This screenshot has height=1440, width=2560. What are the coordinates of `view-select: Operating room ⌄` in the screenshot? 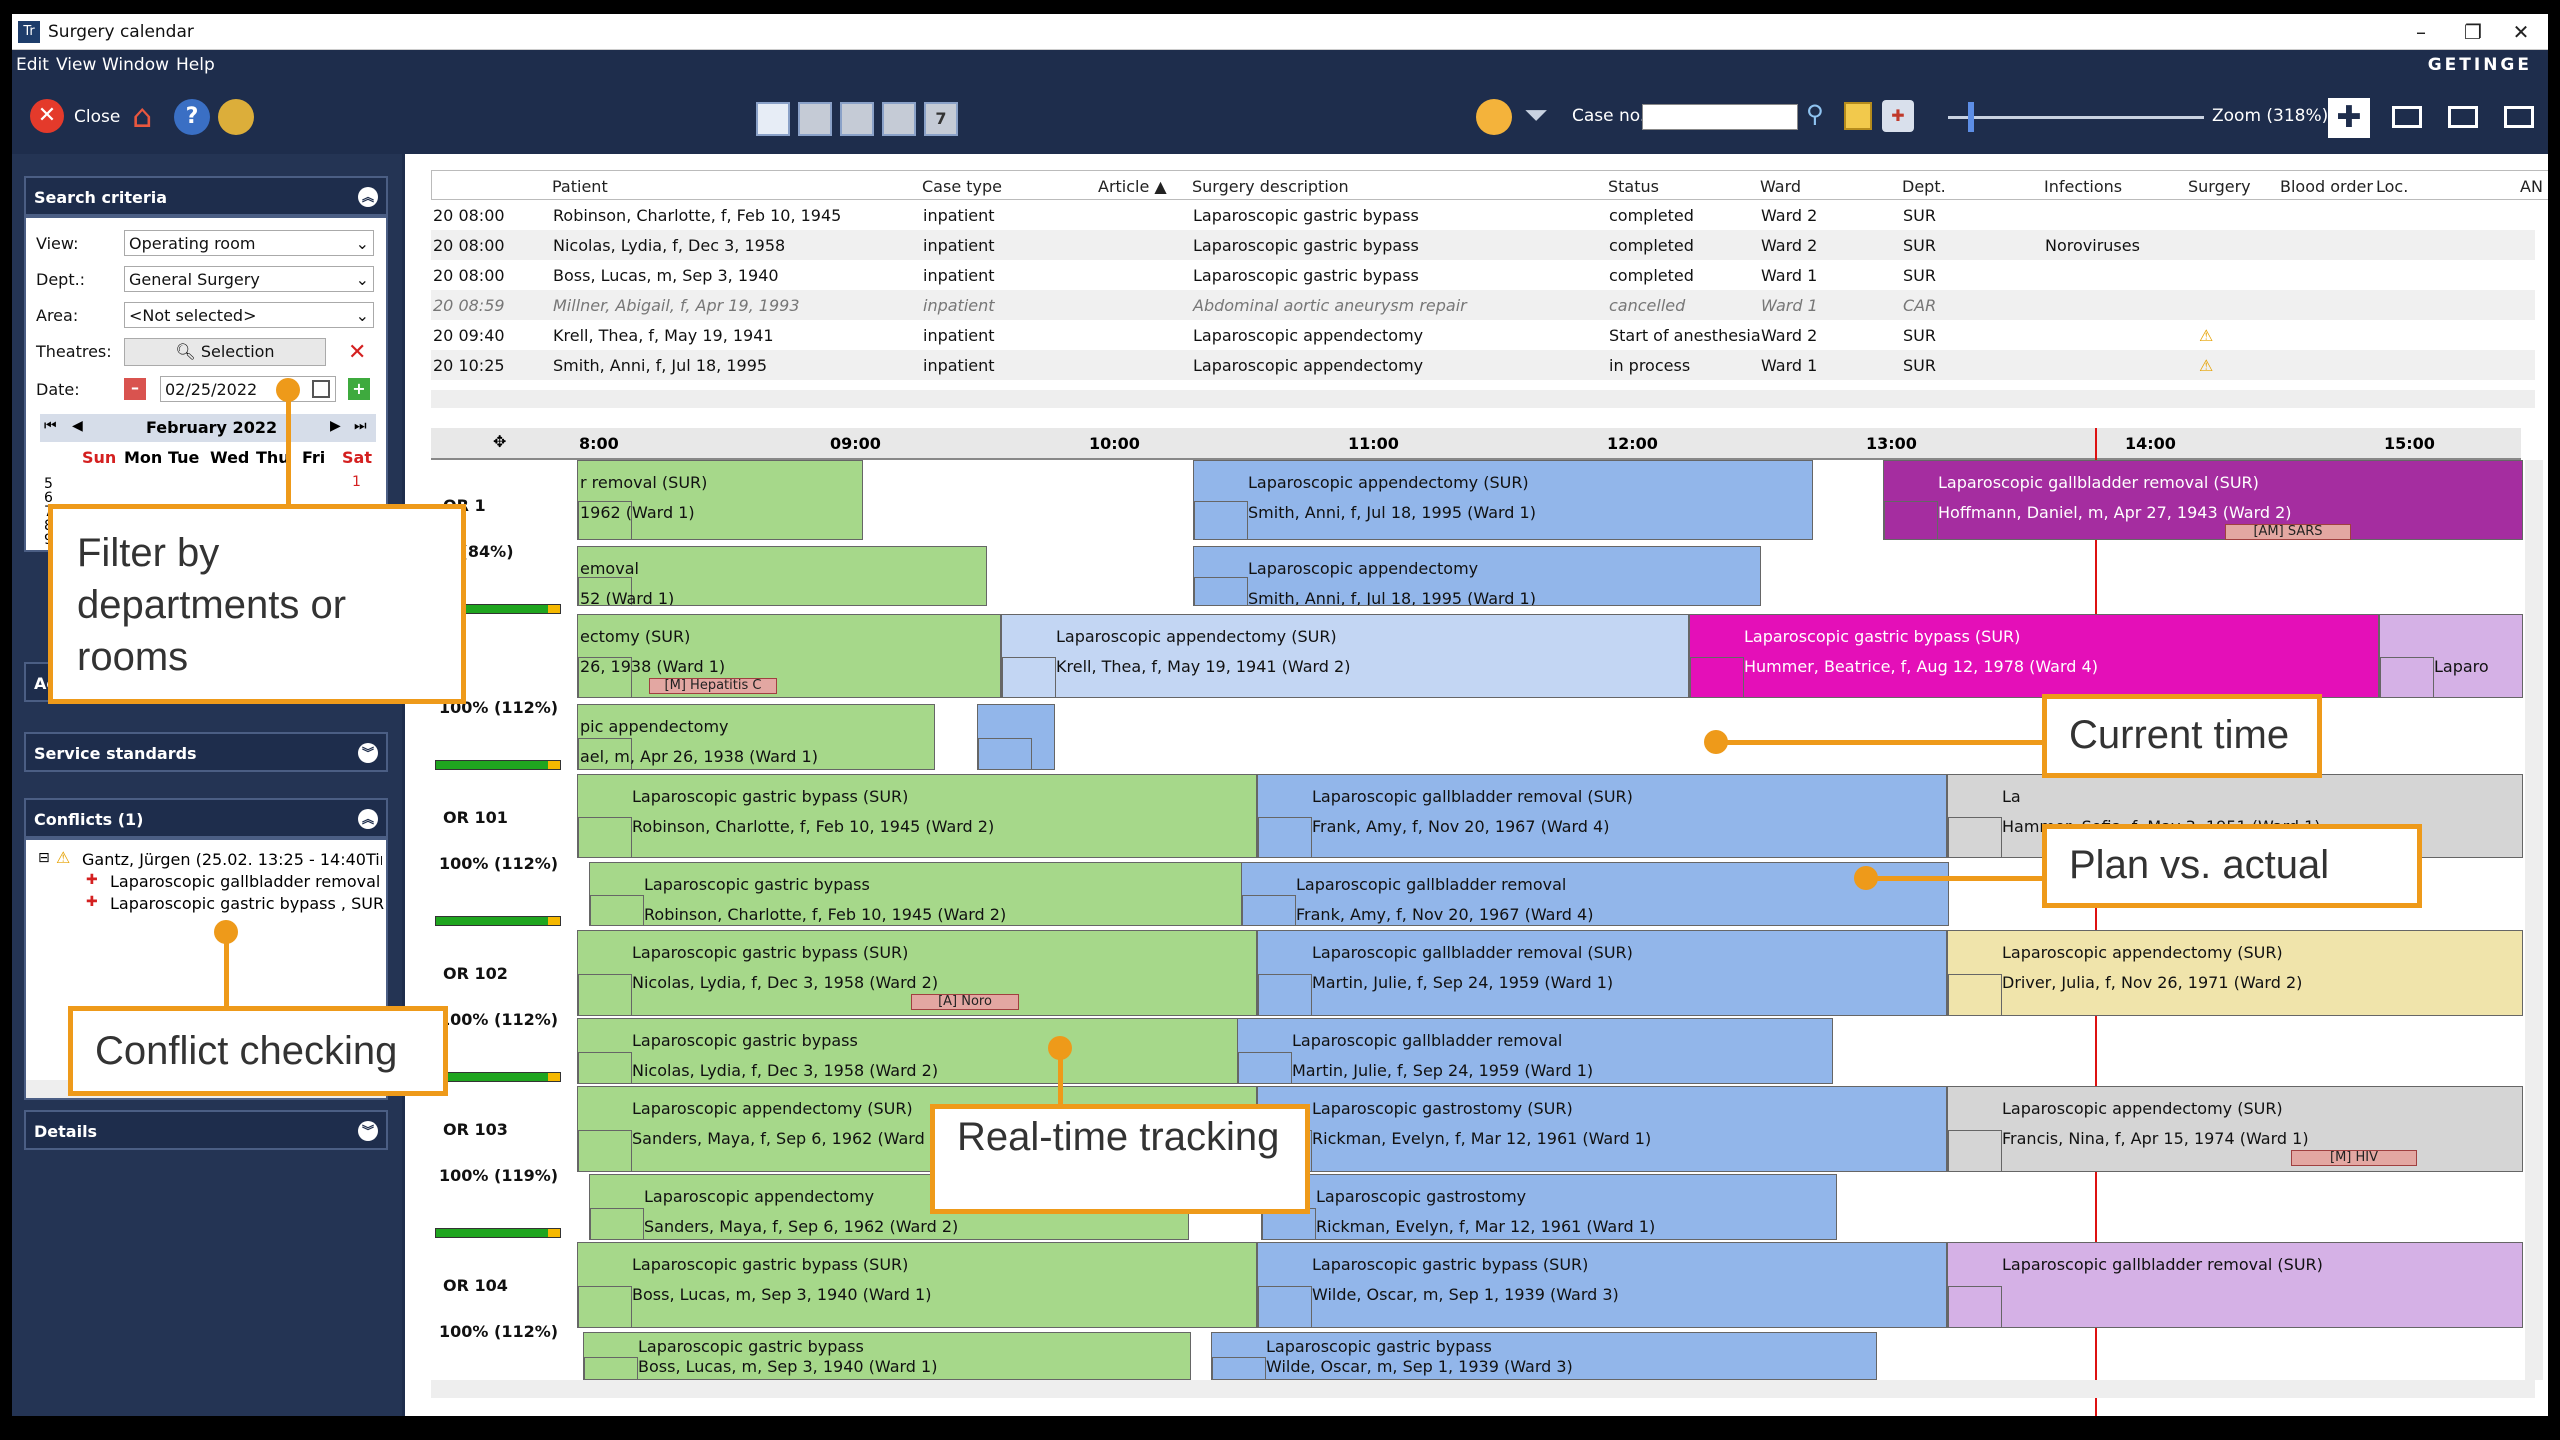 It's located at (249, 243).